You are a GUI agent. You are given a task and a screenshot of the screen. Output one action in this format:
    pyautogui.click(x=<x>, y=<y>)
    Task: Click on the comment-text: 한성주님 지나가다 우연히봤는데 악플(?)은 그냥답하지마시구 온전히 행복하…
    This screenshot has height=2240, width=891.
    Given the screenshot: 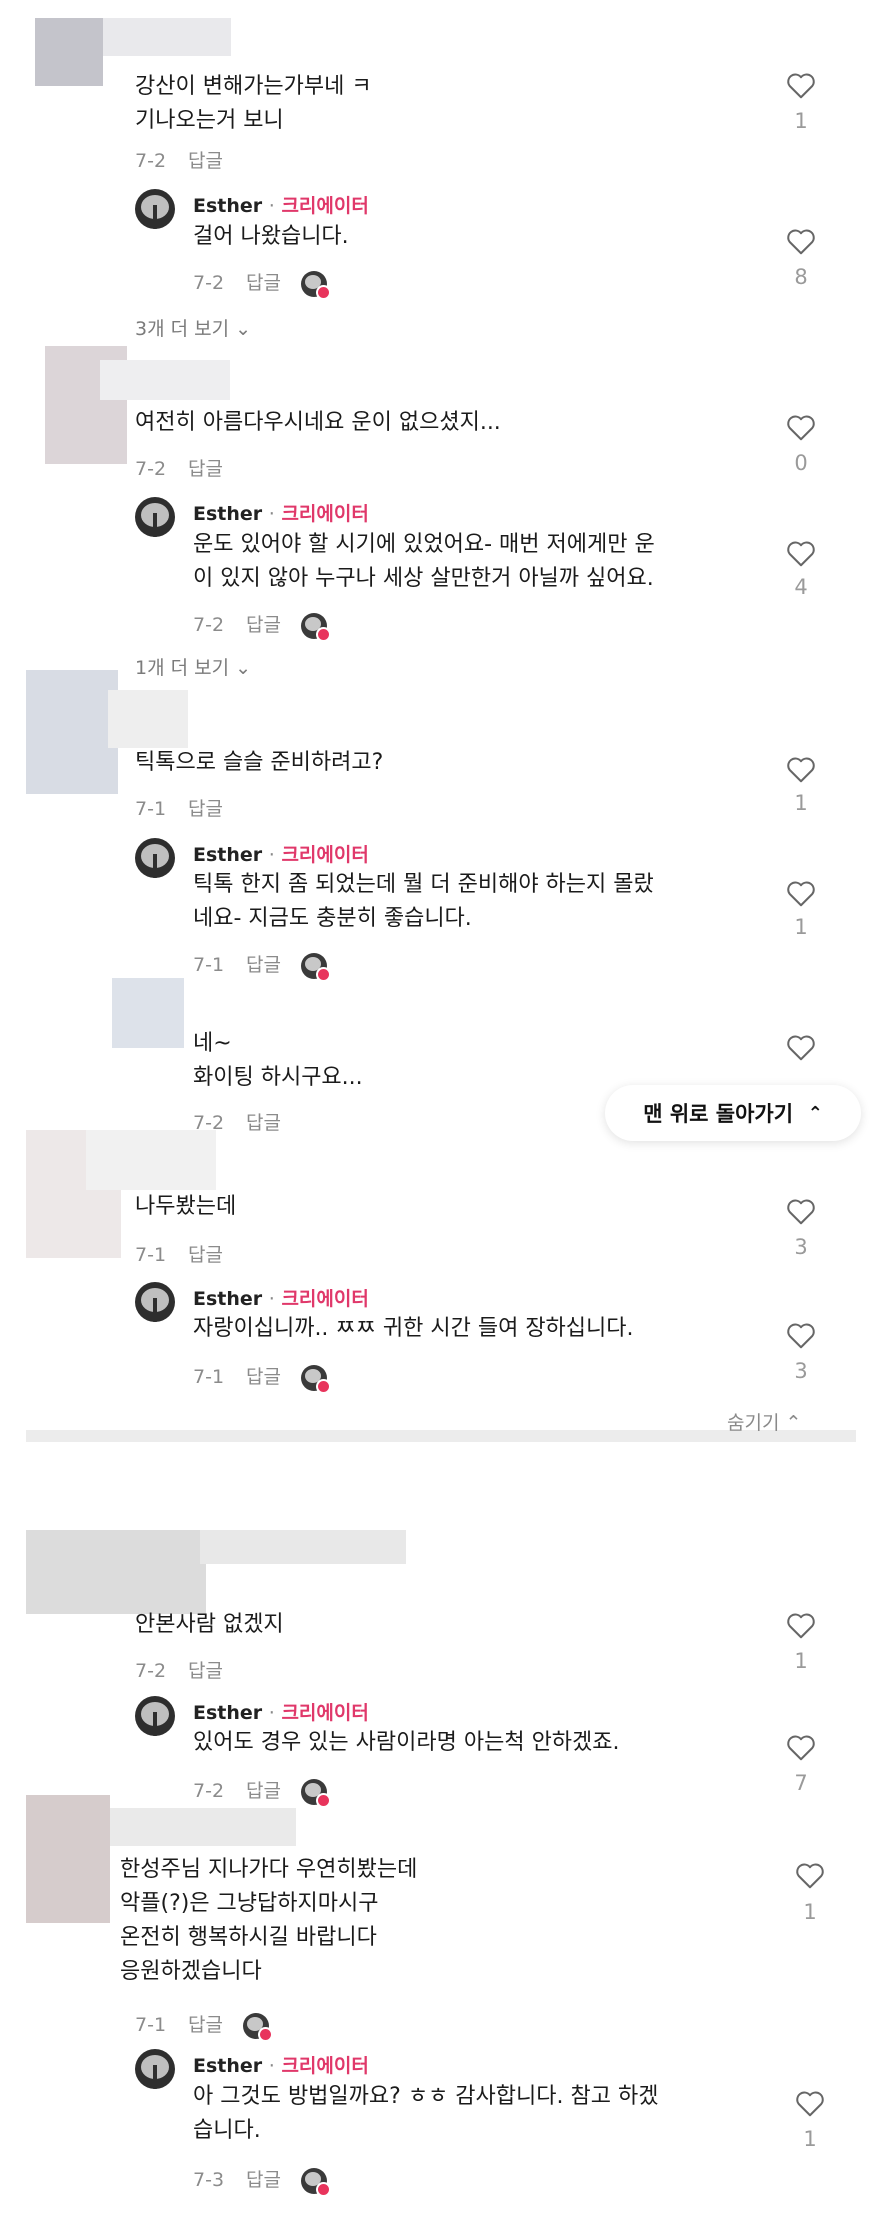 What is the action you would take?
    pyautogui.click(x=269, y=1920)
    